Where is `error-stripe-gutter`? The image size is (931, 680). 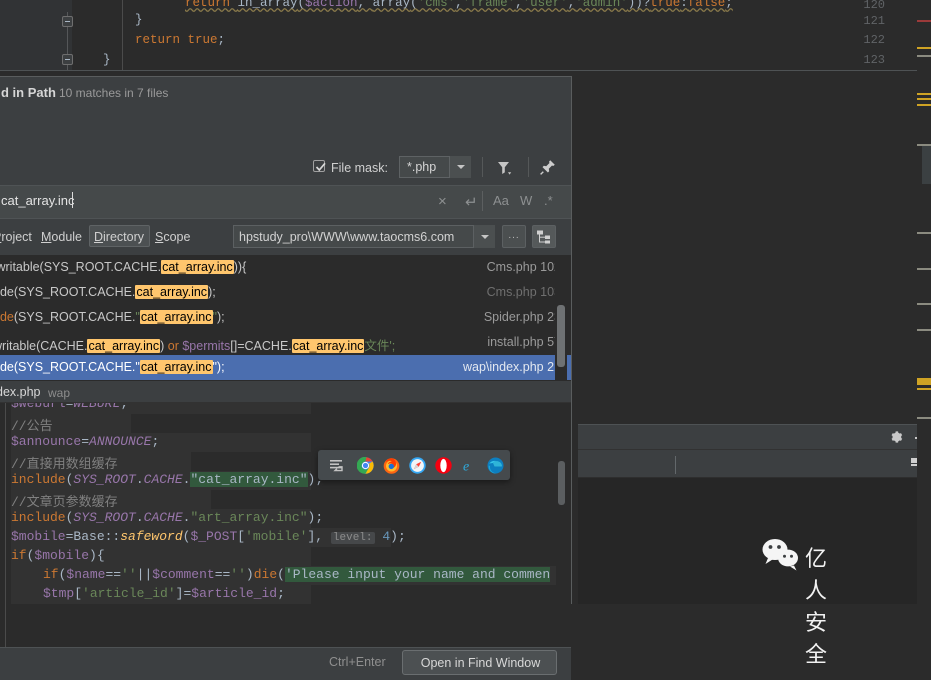 error-stripe-gutter is located at coordinates (924, 302).